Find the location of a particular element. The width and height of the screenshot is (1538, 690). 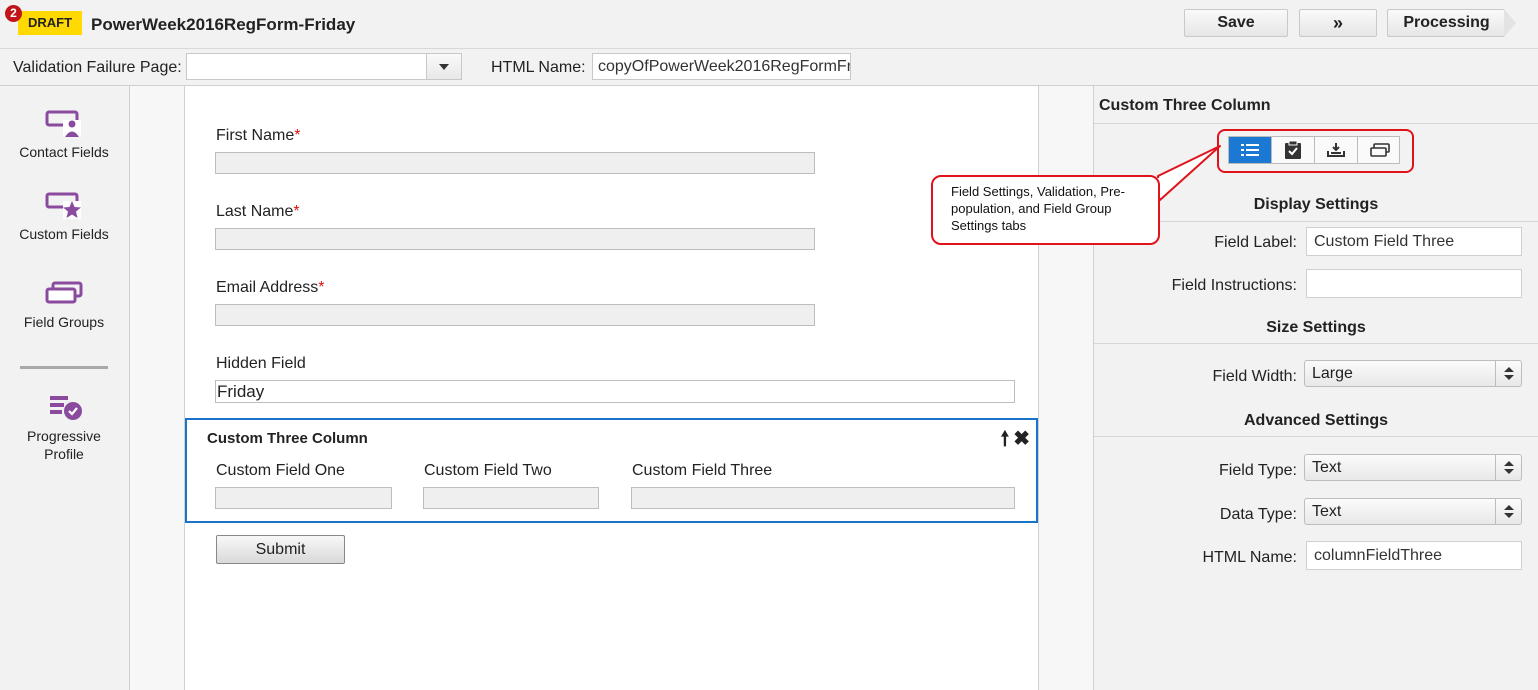

field-width-select: Large is located at coordinates (1413, 373).